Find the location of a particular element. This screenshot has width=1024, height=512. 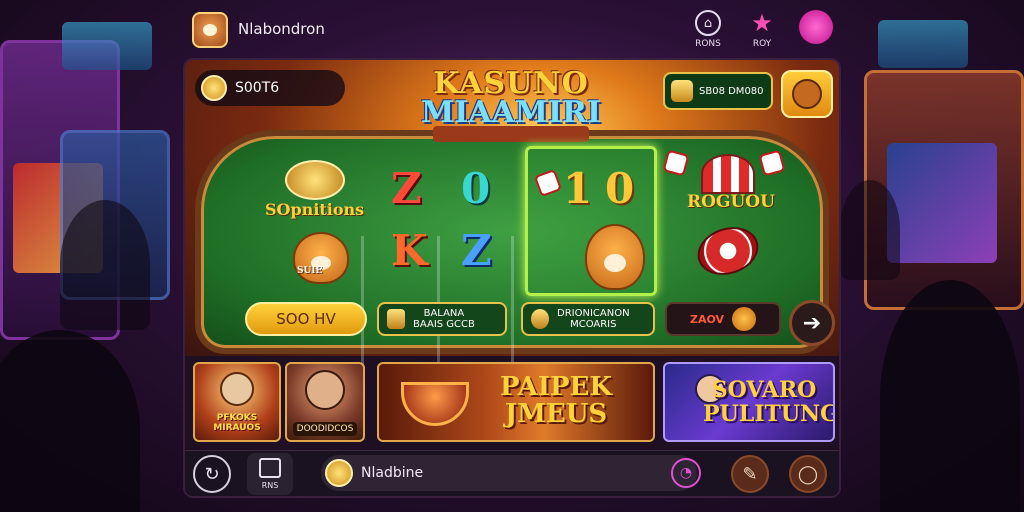

brand-name: Nlabondron is located at coordinates (281, 29).